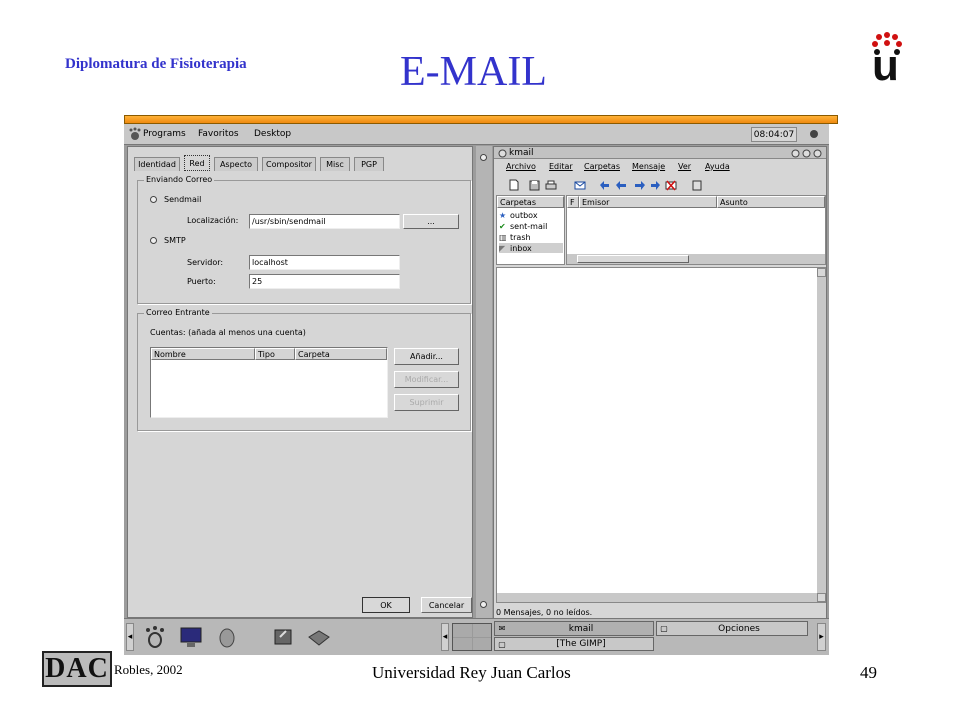 The height and width of the screenshot is (720, 960). What do you see at coordinates (821, 435) in the screenshot?
I see `message-view-vscrollbar` at bounding box center [821, 435].